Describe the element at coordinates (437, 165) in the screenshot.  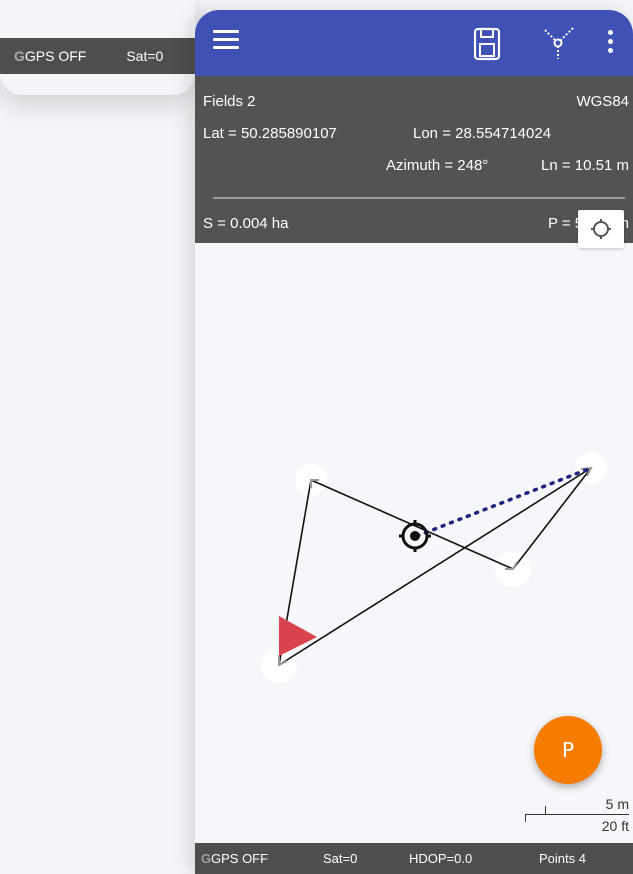
I see `azimuth-readout: Azimuth = 248°` at that location.